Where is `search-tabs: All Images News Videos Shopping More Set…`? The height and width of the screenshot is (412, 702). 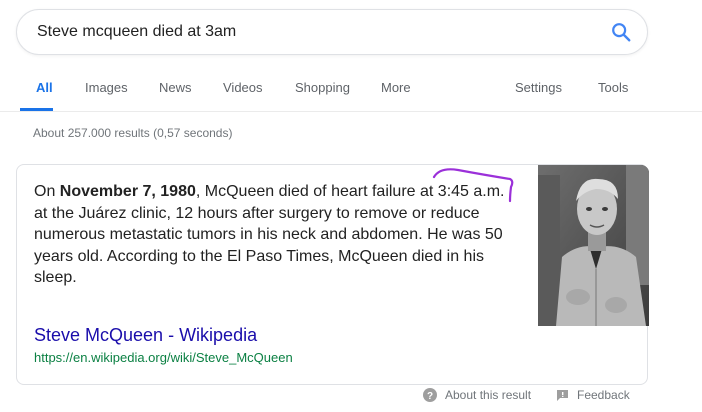 search-tabs: All Images News Videos Shopping More Set… is located at coordinates (351, 92).